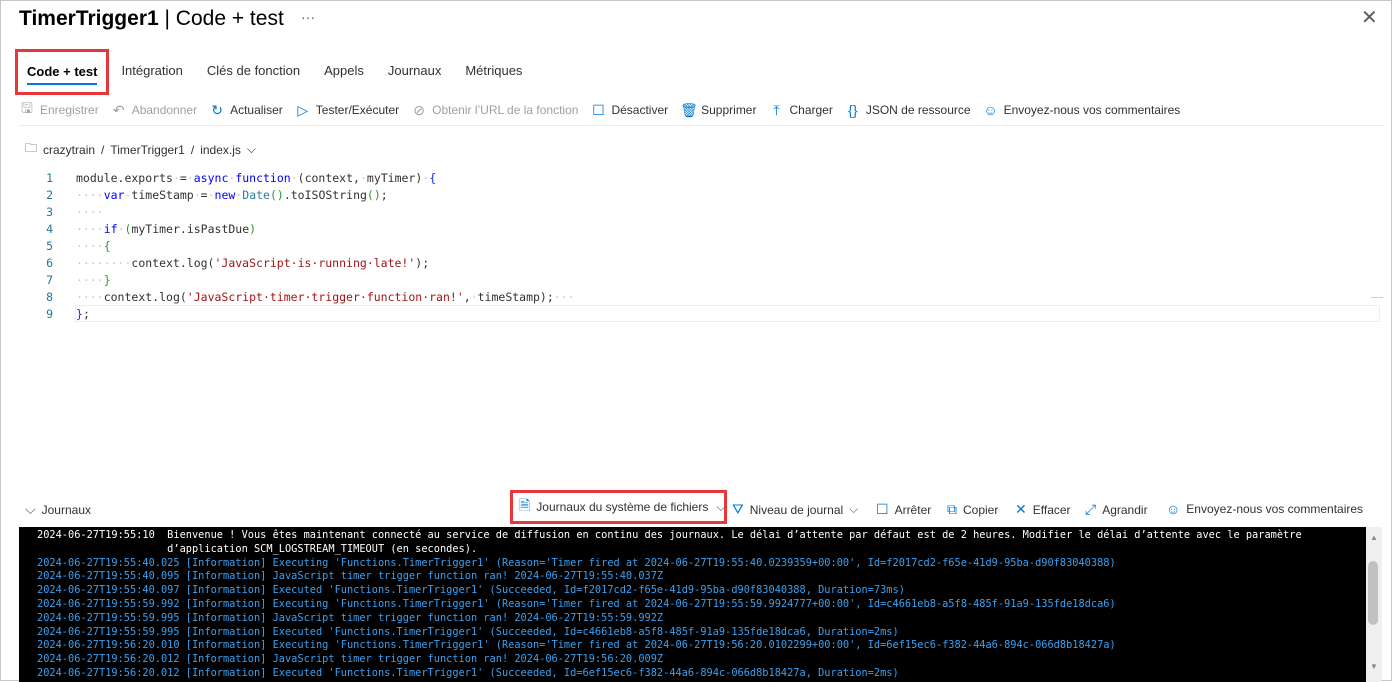 This screenshot has height=682, width=1392. I want to click on divider, so click(701, 125).